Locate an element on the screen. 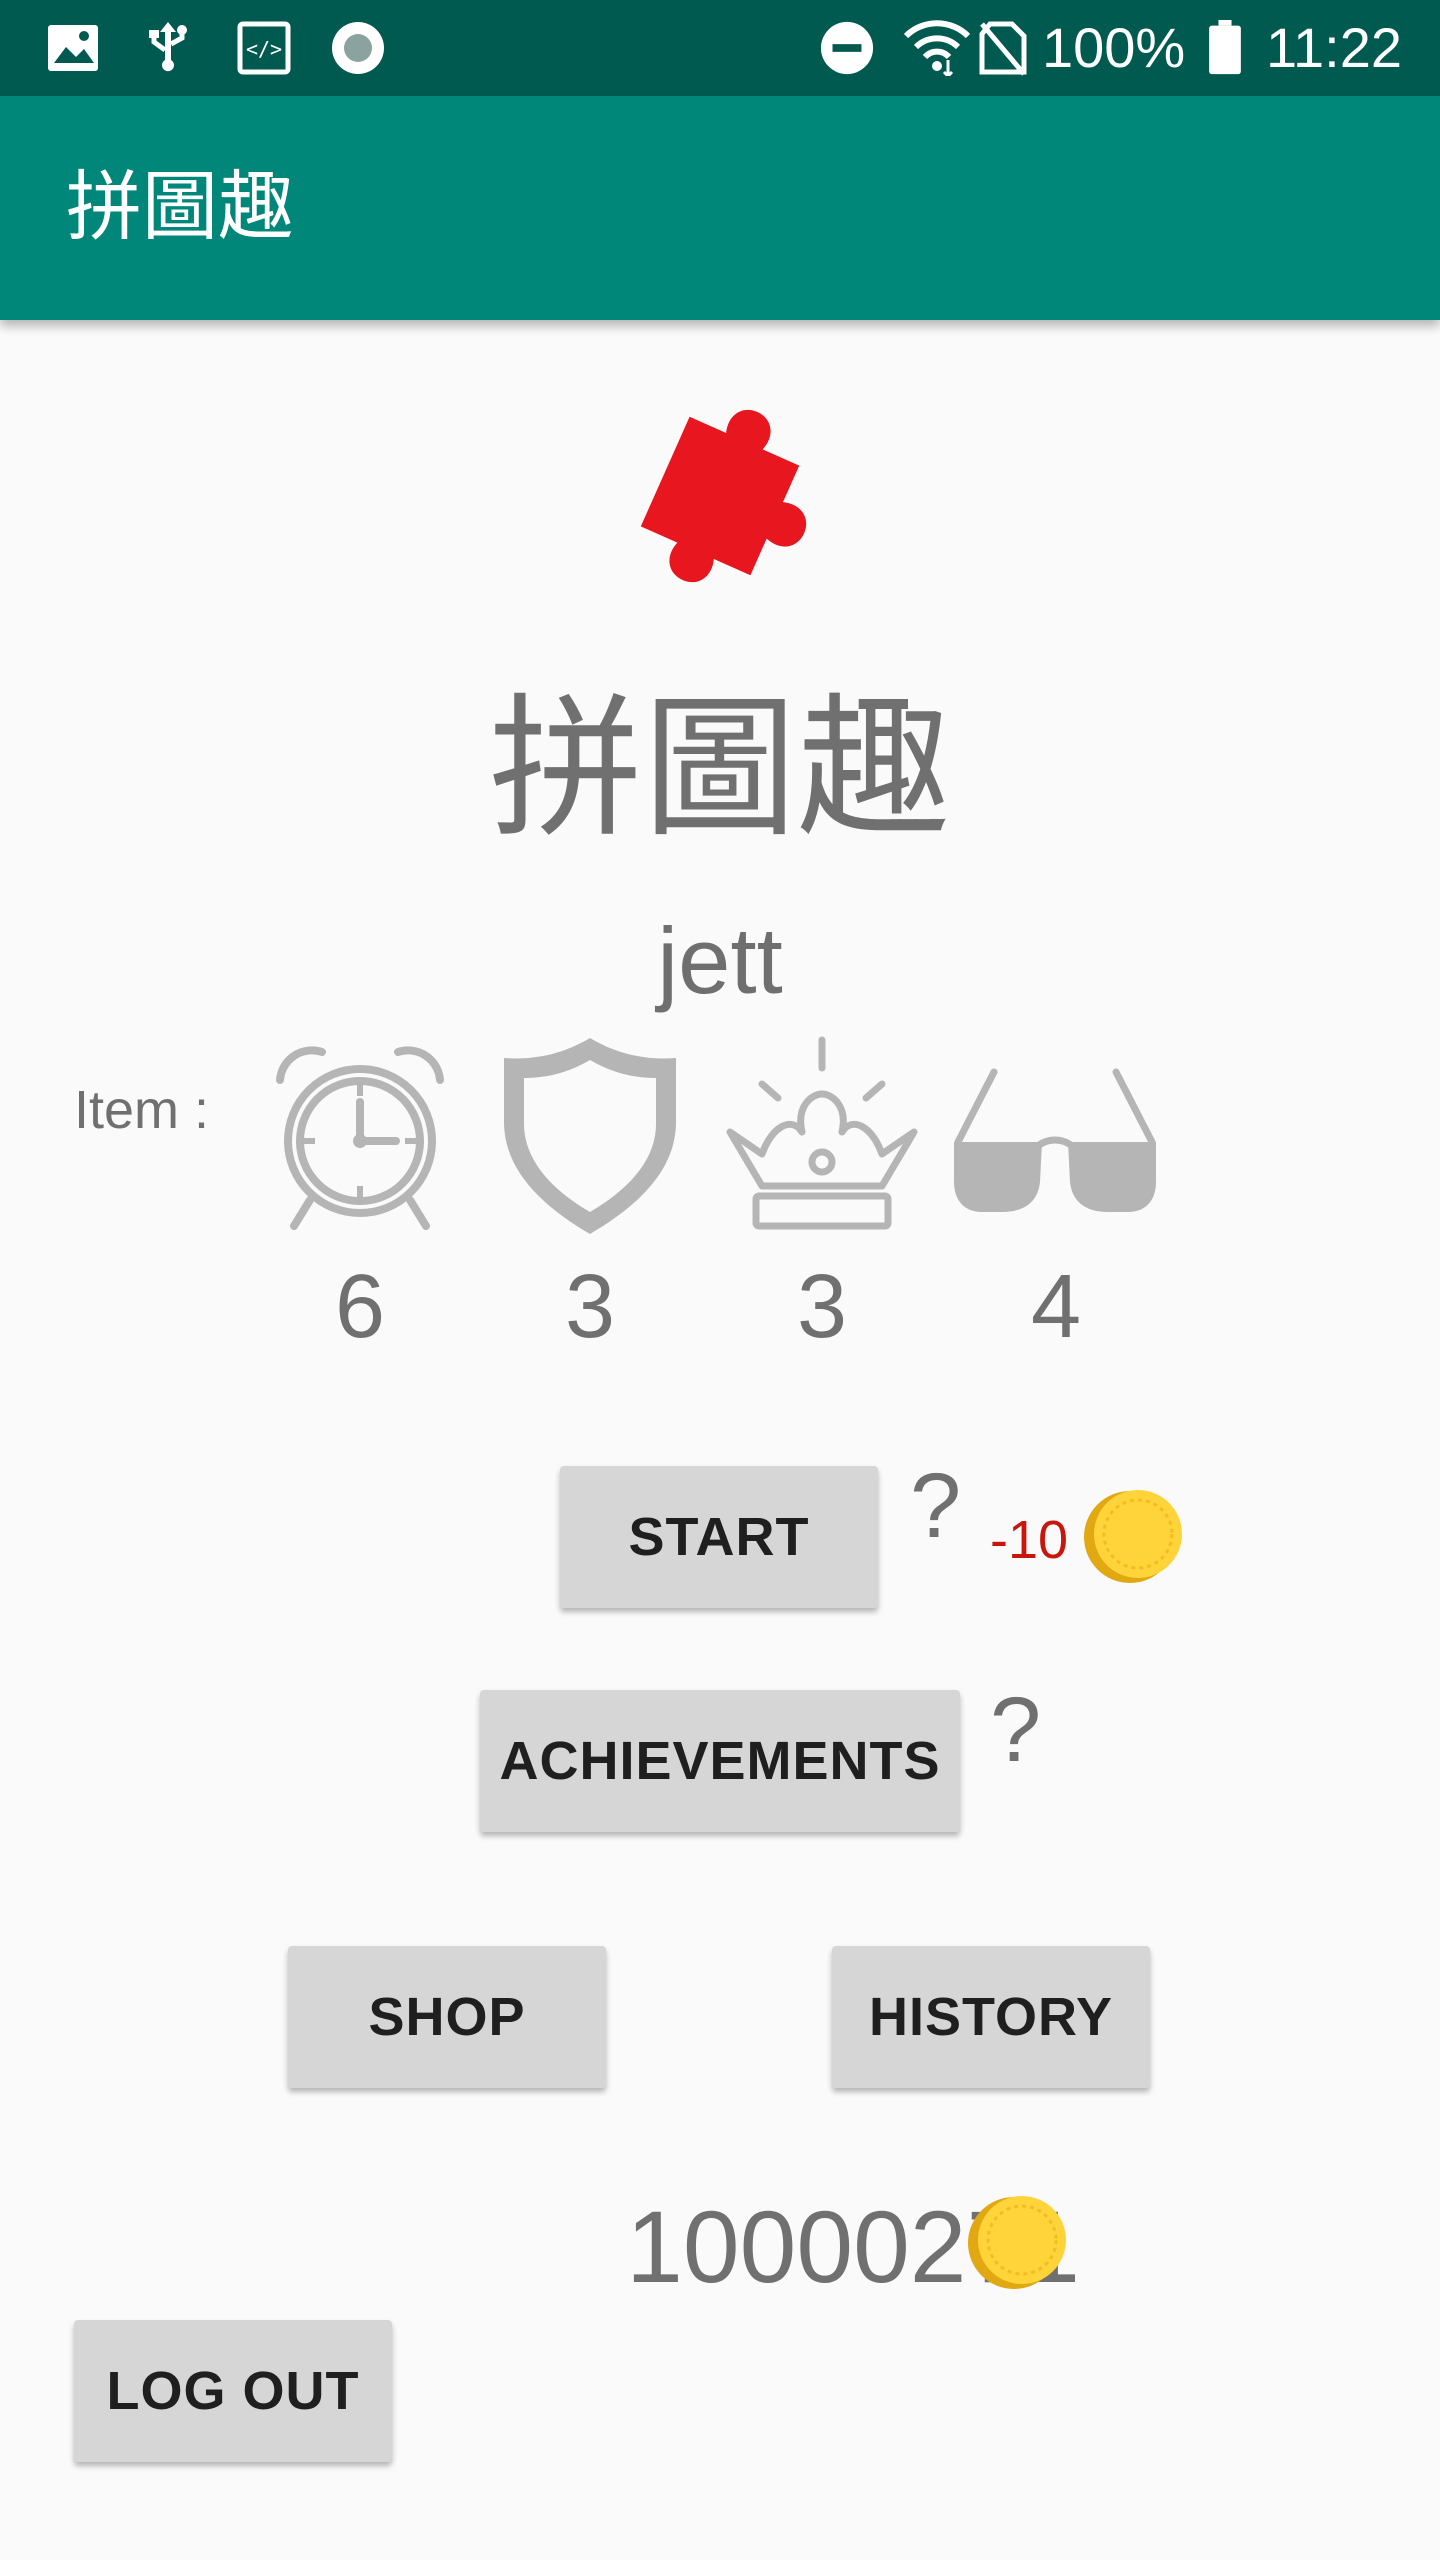  page-title: 拼圖趣 is located at coordinates (719, 769).